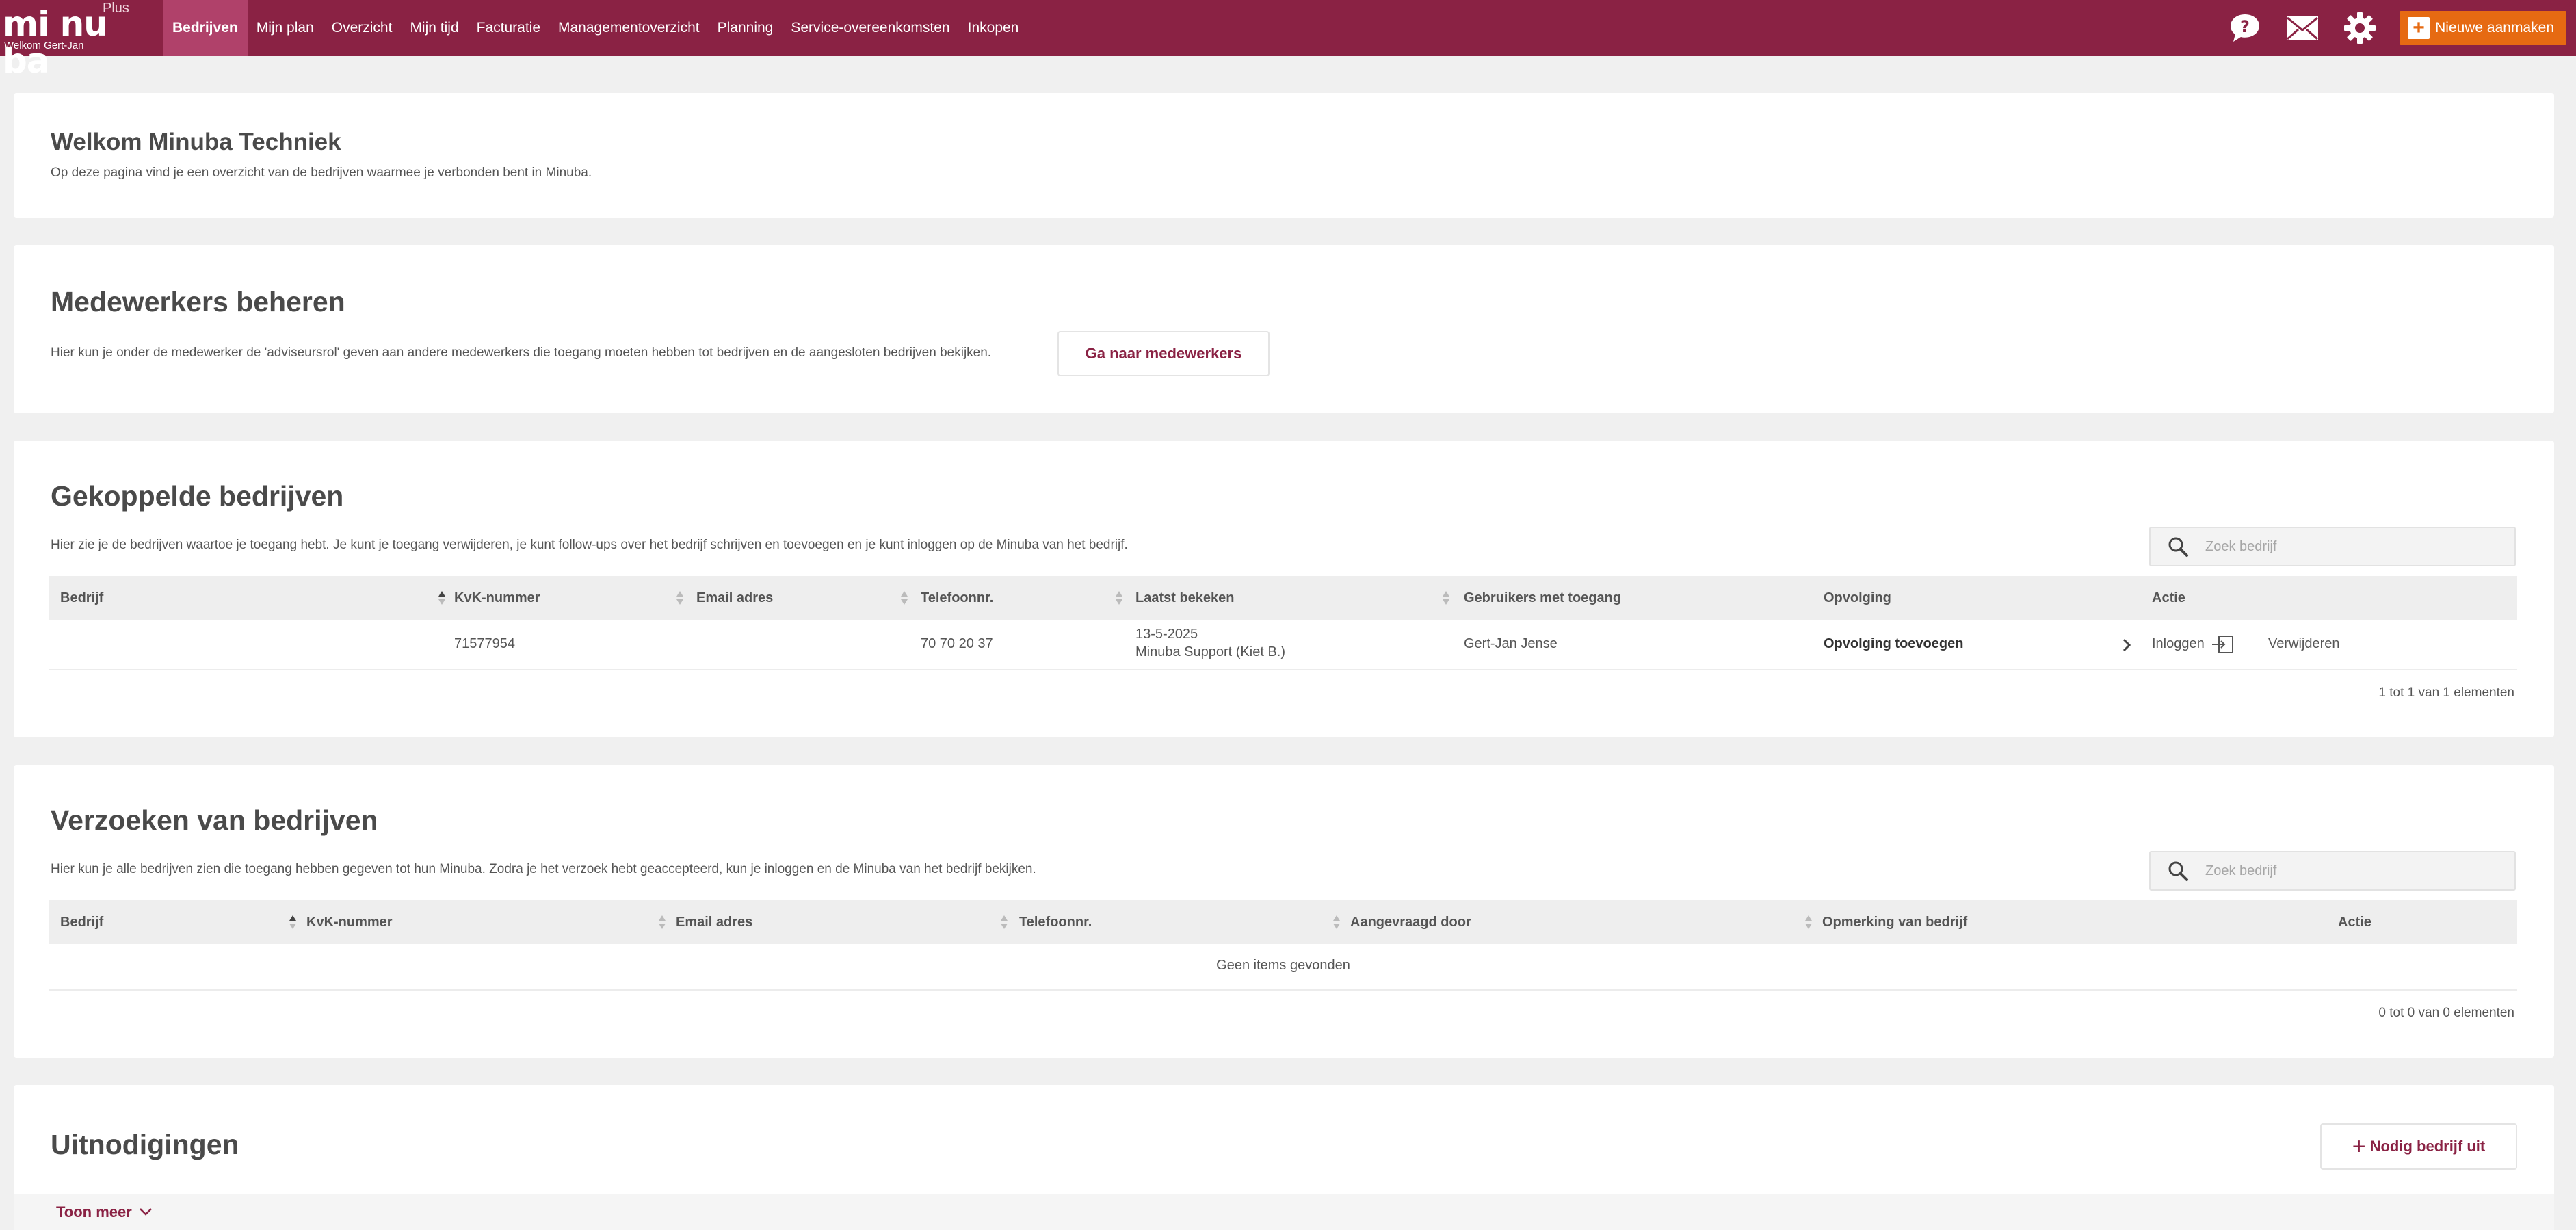  What do you see at coordinates (1410, 922) in the screenshot?
I see `column-header-requested-by: Aangevraagd door` at bounding box center [1410, 922].